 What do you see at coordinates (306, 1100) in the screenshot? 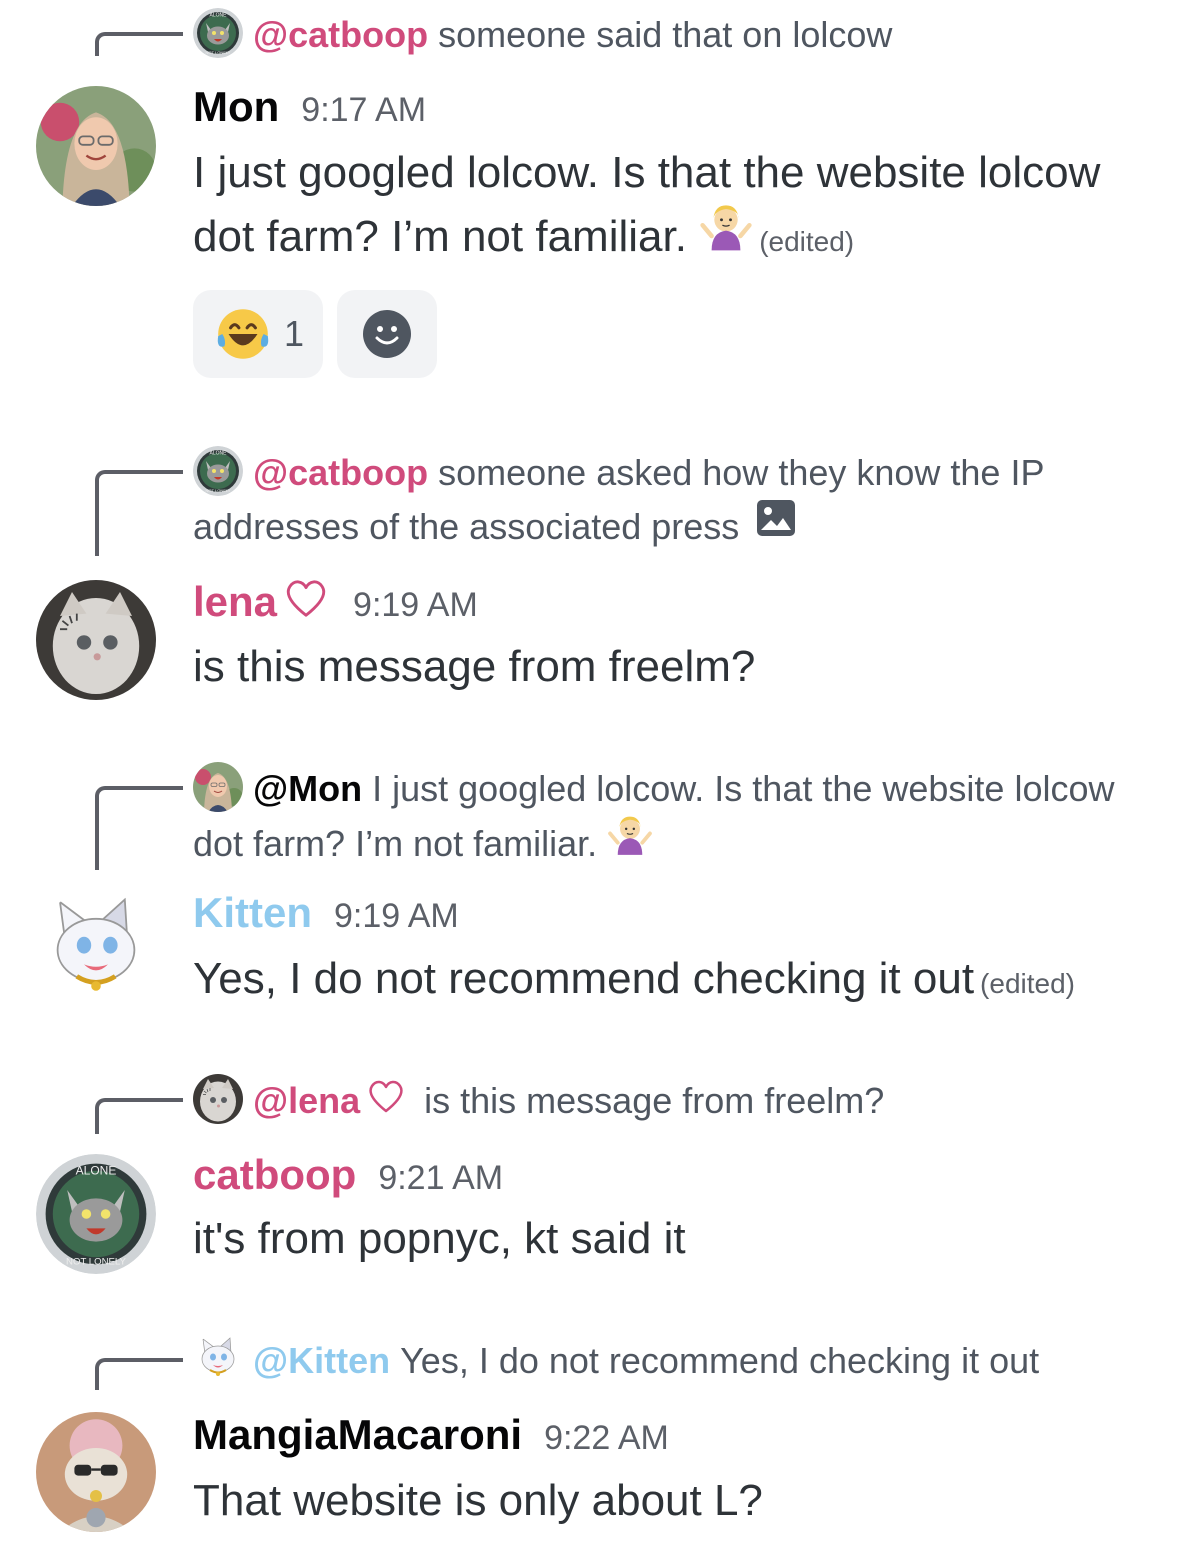
I see `reply-mention: @lena` at bounding box center [306, 1100].